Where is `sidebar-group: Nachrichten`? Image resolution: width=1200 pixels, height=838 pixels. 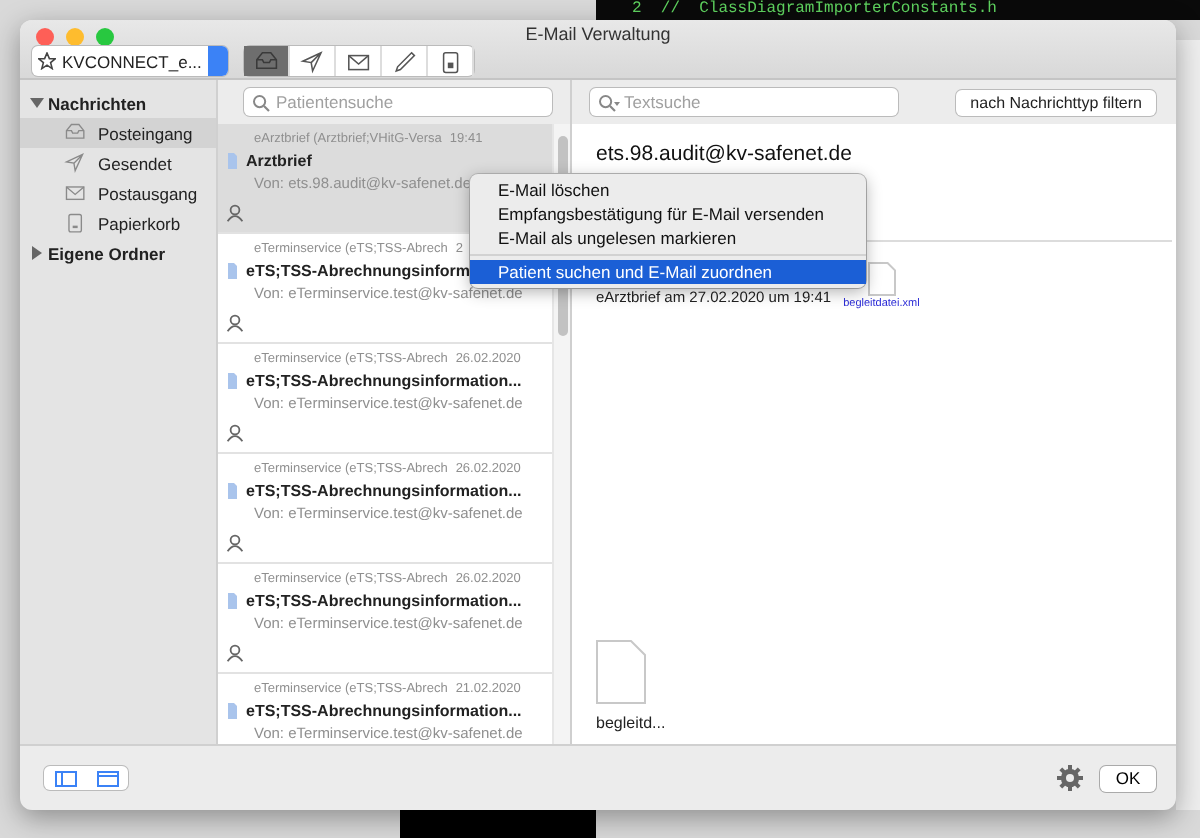 sidebar-group: Nachrichten is located at coordinates (118, 103).